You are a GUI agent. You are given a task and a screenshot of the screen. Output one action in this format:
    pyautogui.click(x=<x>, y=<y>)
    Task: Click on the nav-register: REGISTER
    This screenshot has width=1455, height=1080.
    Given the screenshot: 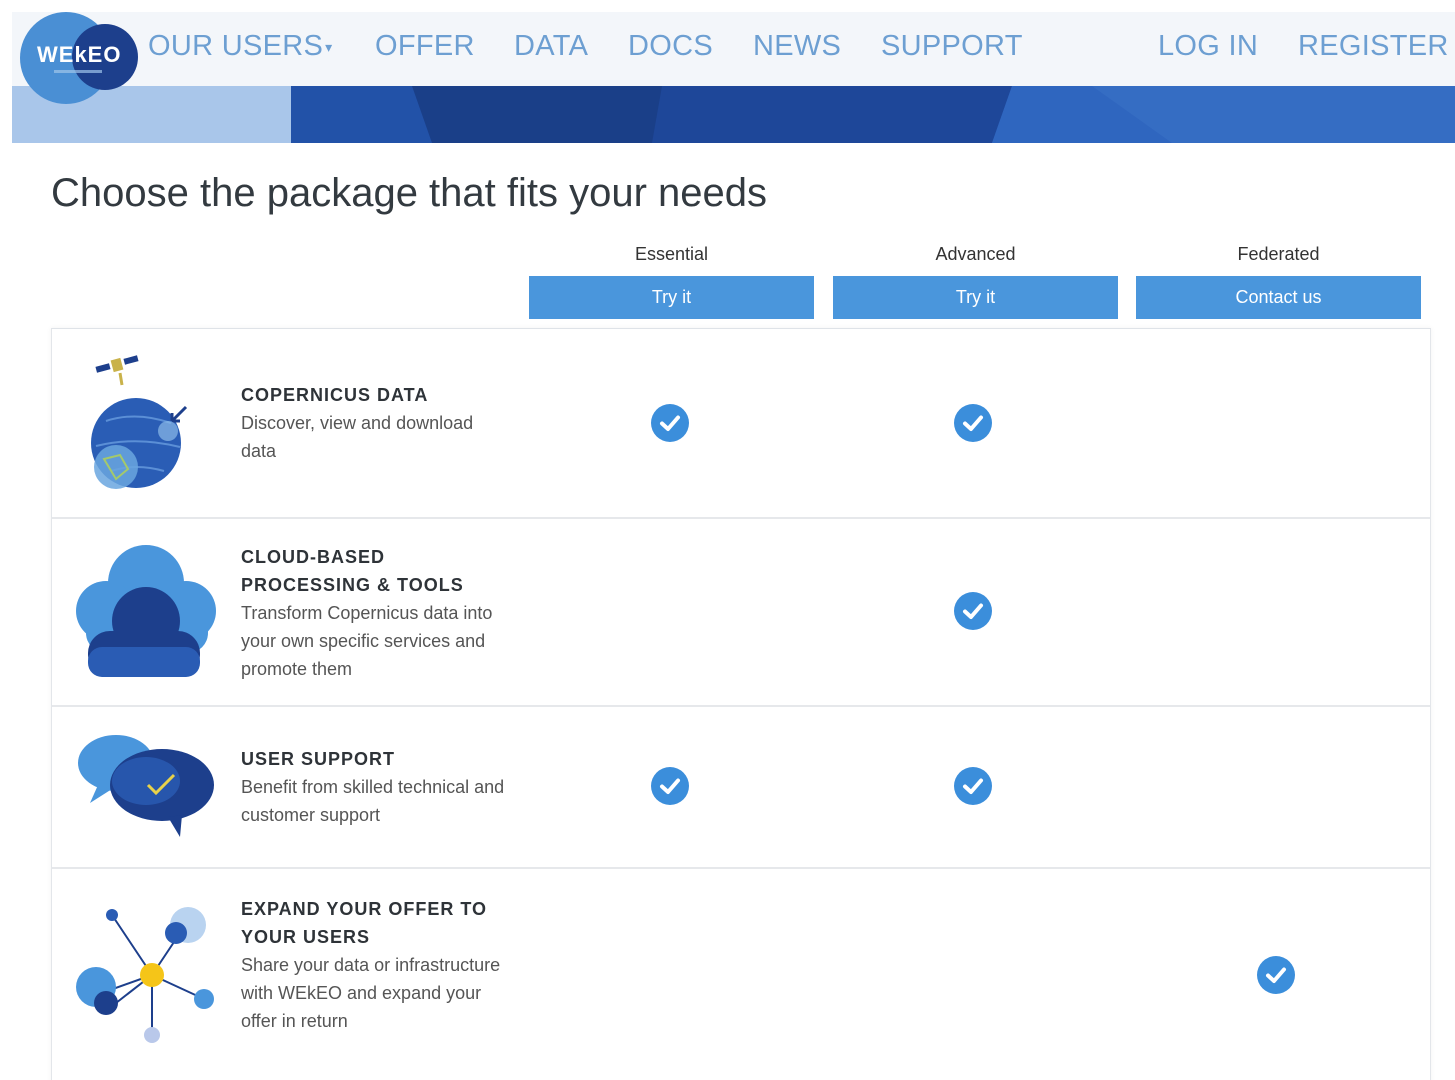 What is the action you would take?
    pyautogui.click(x=1373, y=46)
    